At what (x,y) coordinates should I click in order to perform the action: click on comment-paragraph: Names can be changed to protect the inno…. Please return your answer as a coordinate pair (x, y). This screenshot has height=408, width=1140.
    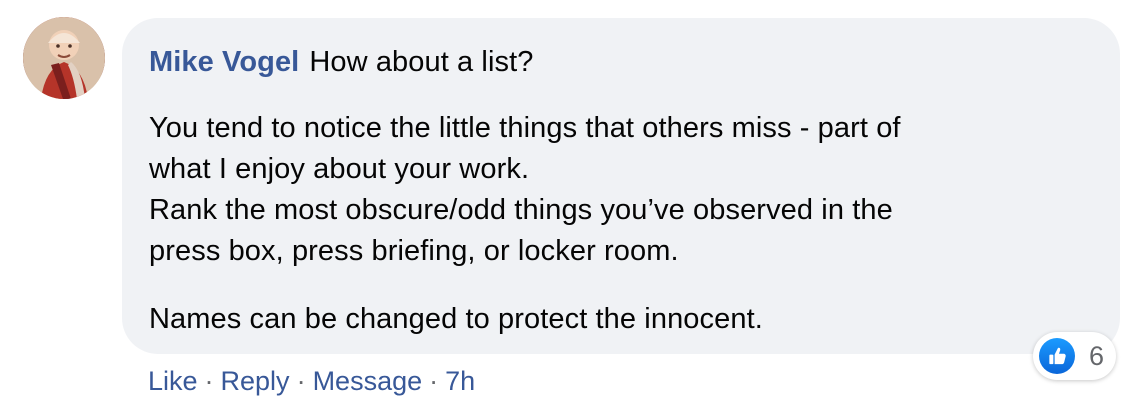
    Looking at the image, I should click on (456, 319).